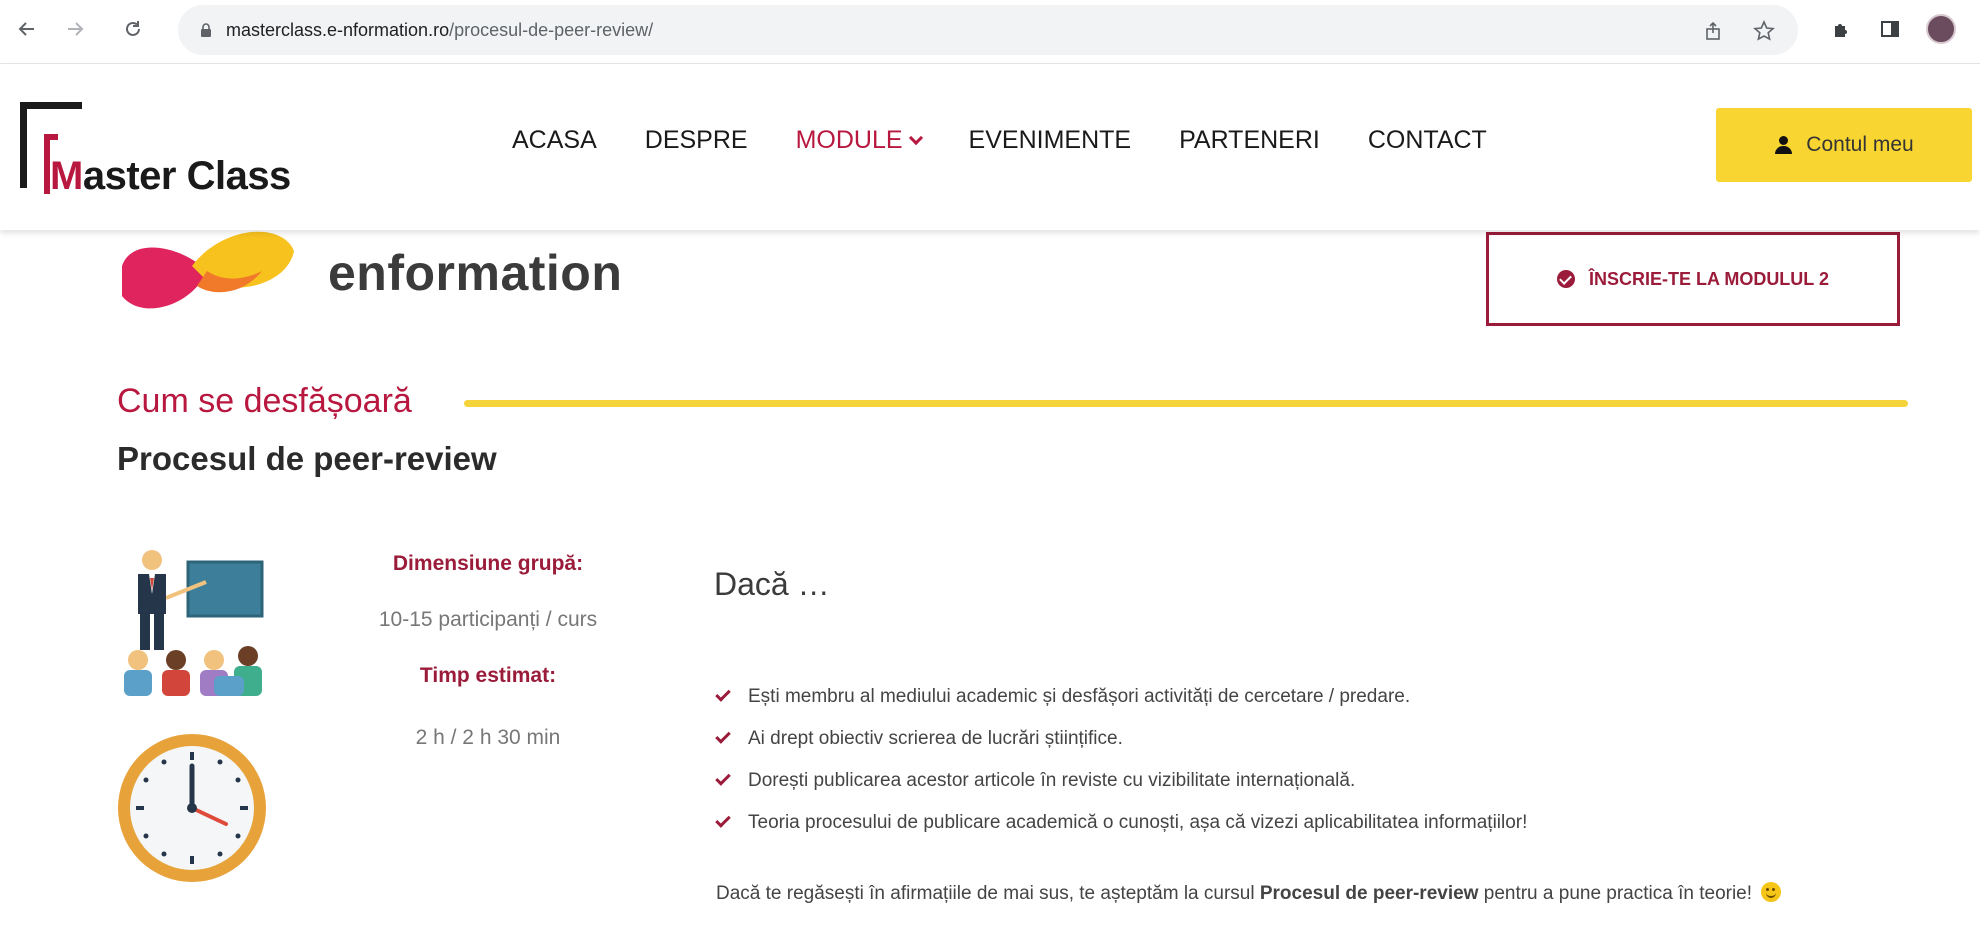 This screenshot has height=950, width=1980. Describe the element at coordinates (264, 401) in the screenshot. I see `section-subtitle: Cum se desfășoară` at that location.